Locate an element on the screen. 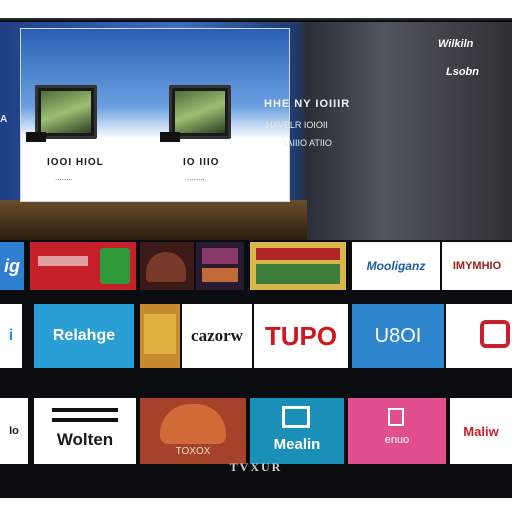 The width and height of the screenshot is (512, 512). hero-brand-logo-1: Wilkiln is located at coordinates (456, 44).